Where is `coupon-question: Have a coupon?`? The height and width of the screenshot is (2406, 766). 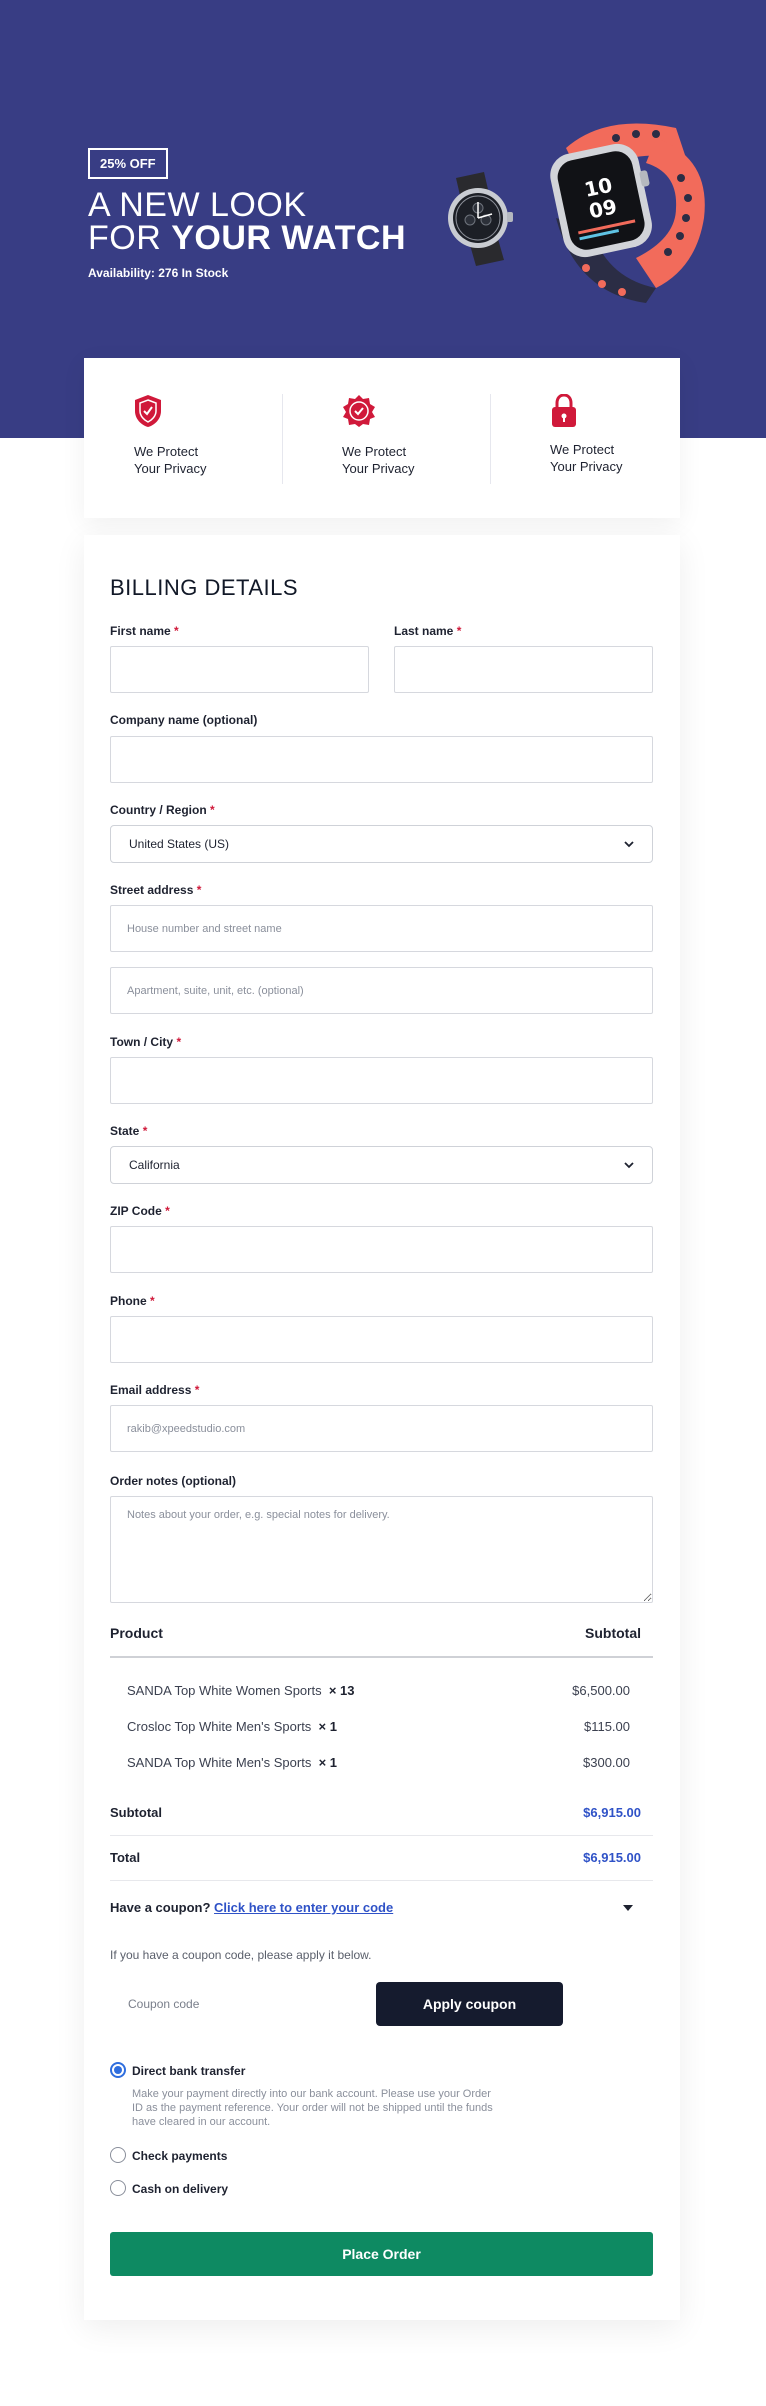
coupon-question: Have a coupon? is located at coordinates (160, 1907).